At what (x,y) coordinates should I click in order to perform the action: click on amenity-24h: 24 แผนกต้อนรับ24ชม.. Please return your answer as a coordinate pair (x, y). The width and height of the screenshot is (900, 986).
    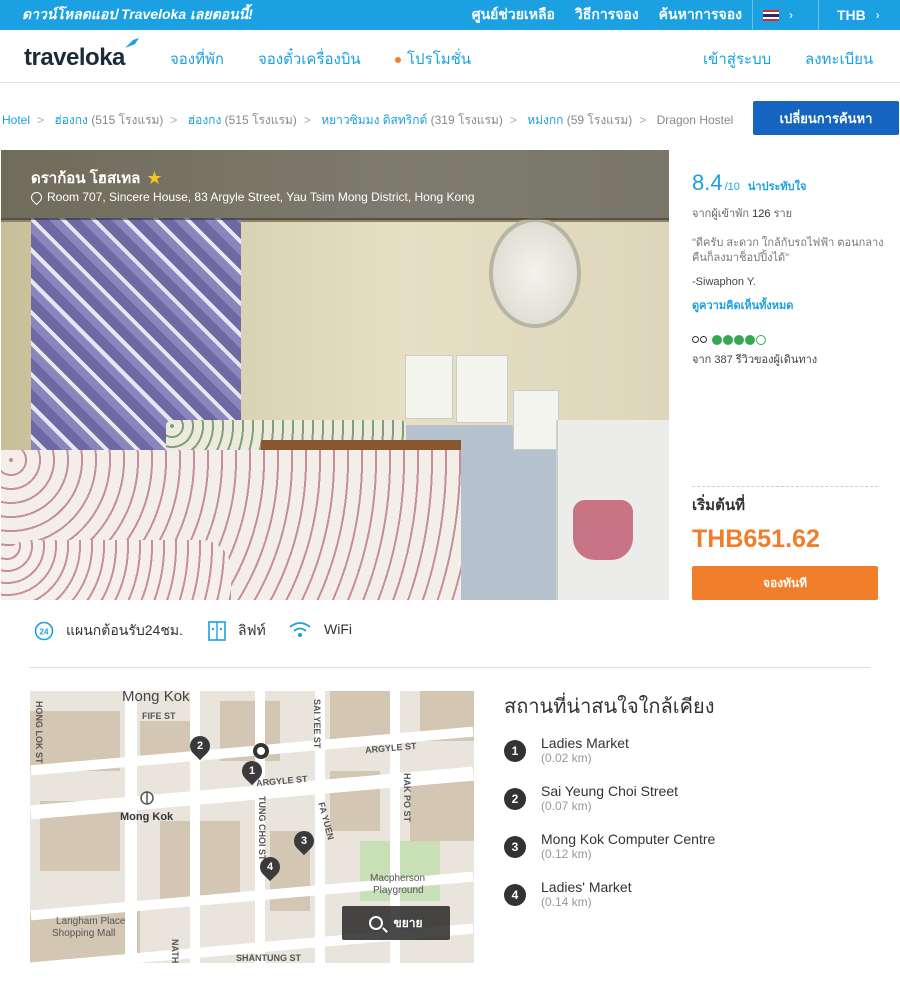
    Looking at the image, I should click on (108, 631).